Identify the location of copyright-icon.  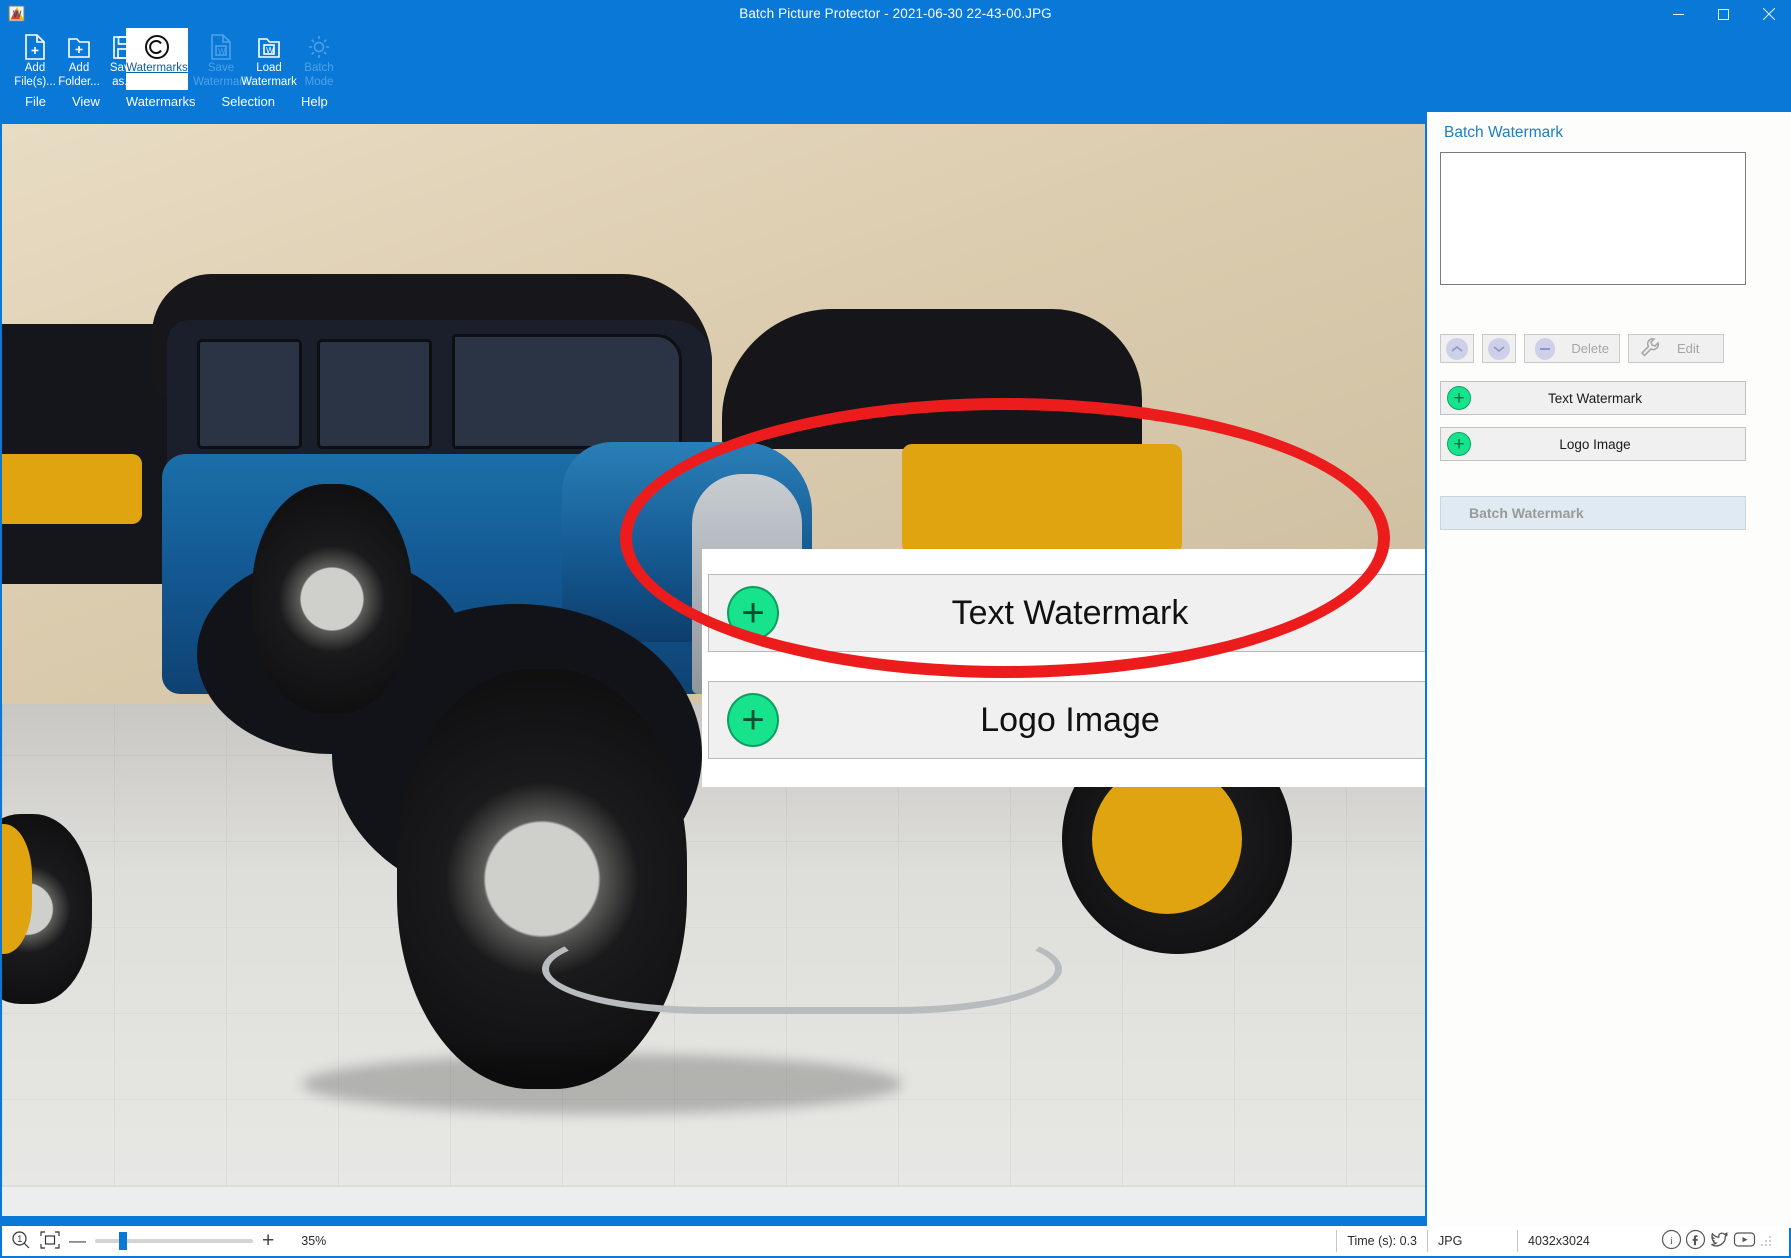
(157, 47).